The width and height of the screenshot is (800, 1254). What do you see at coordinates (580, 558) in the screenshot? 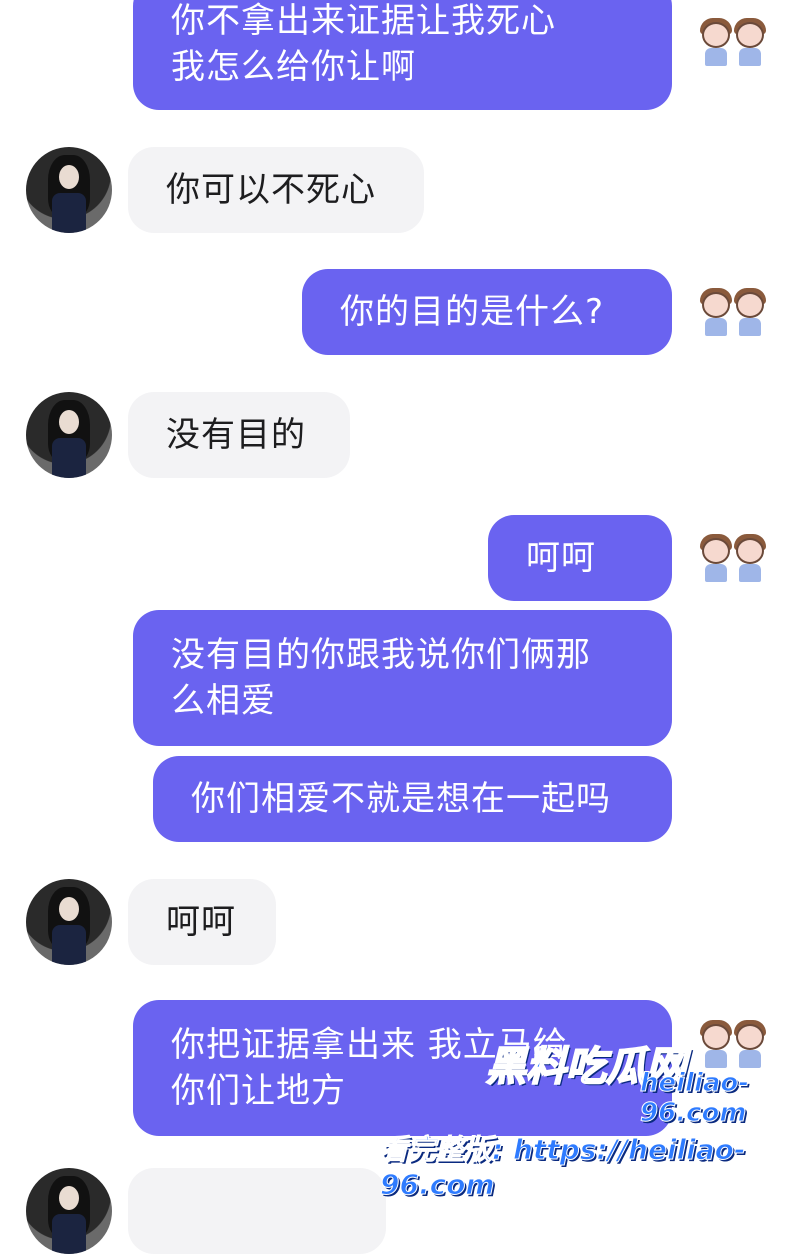
I see `message-bubble-outgoing: 呵呵` at bounding box center [580, 558].